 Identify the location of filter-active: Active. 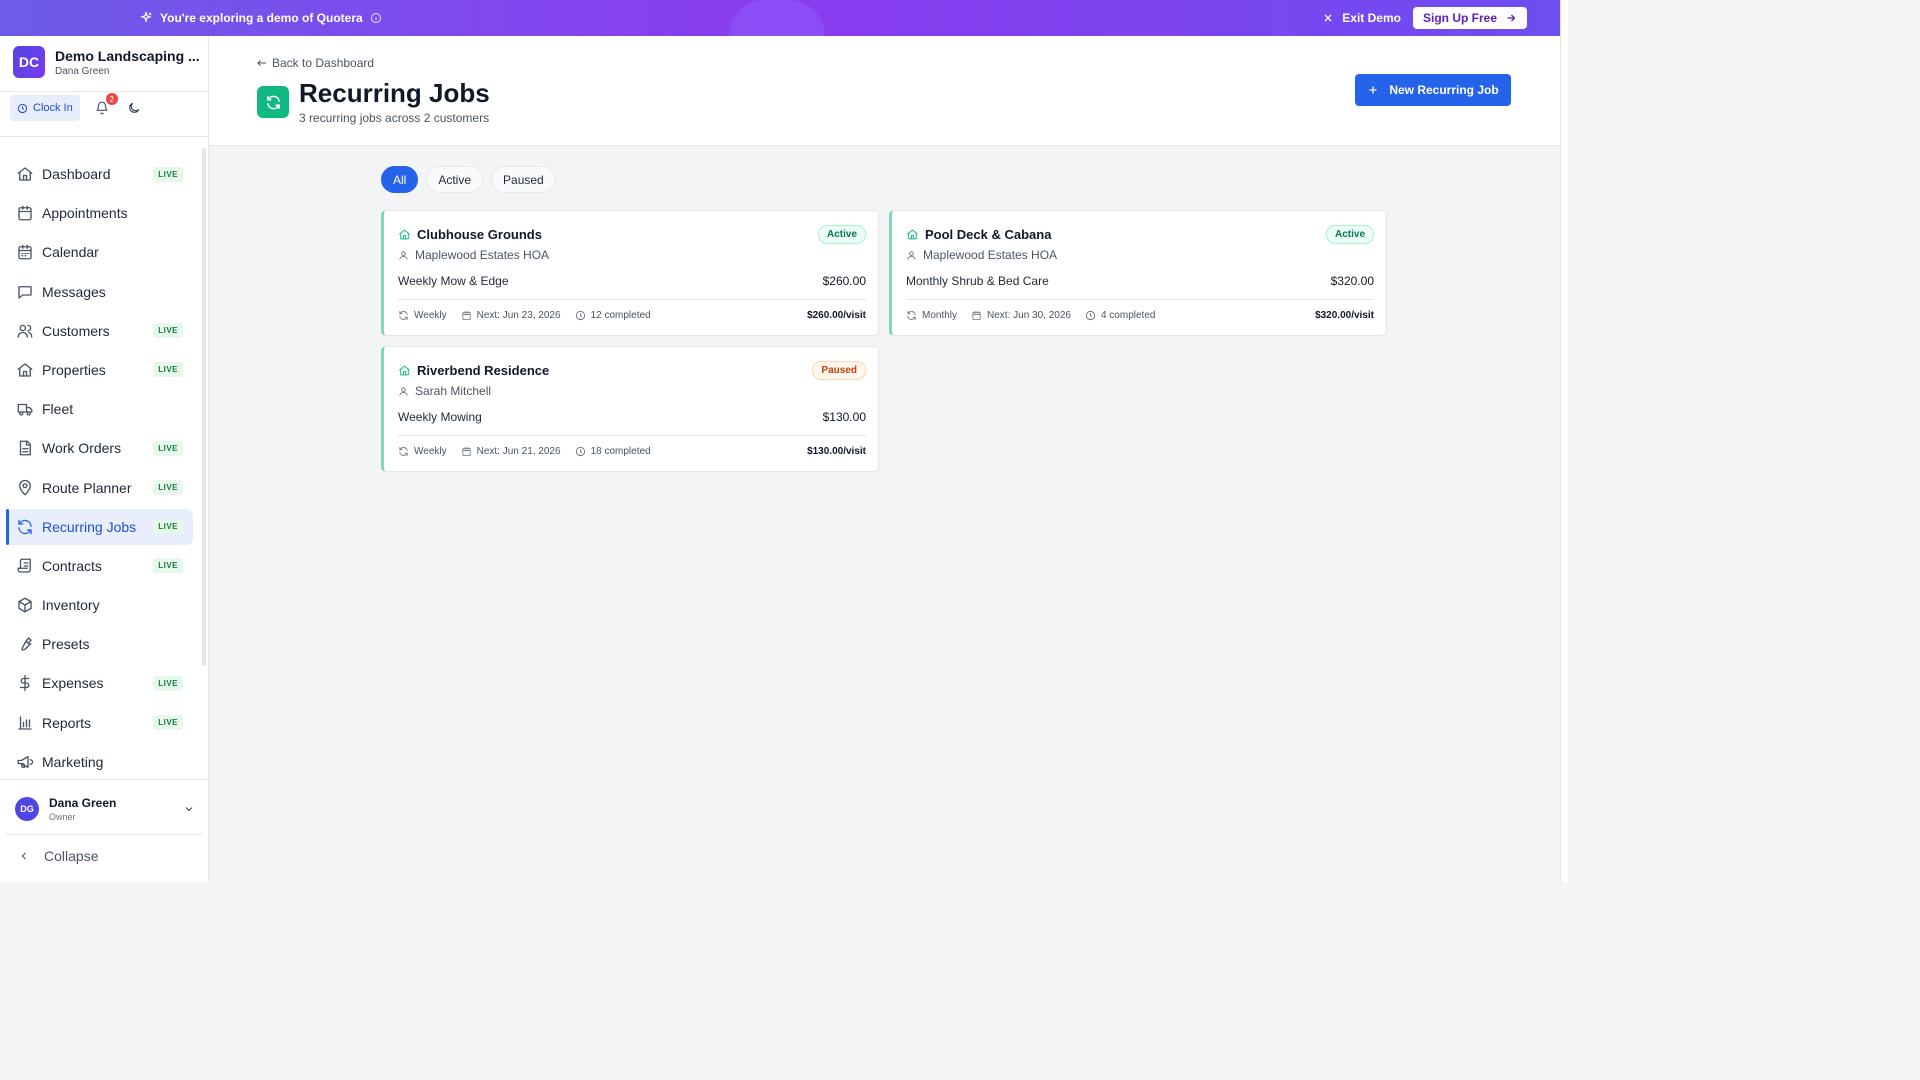
(455, 179).